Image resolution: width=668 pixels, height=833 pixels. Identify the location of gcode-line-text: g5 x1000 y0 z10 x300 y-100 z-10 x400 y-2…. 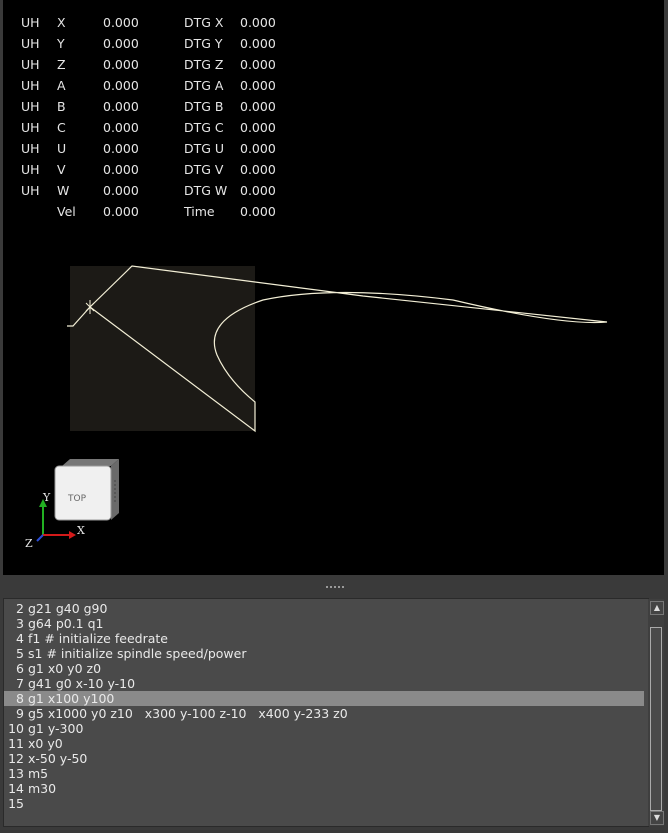
(188, 713).